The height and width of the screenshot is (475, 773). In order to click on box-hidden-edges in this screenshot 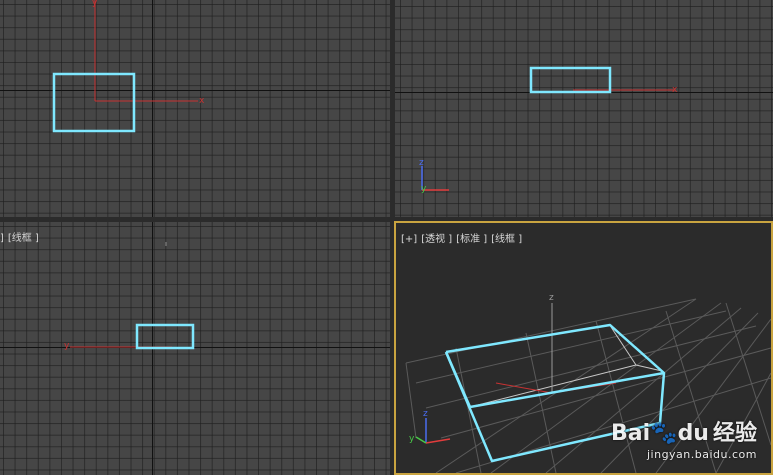, I will do `click(566, 367)`.